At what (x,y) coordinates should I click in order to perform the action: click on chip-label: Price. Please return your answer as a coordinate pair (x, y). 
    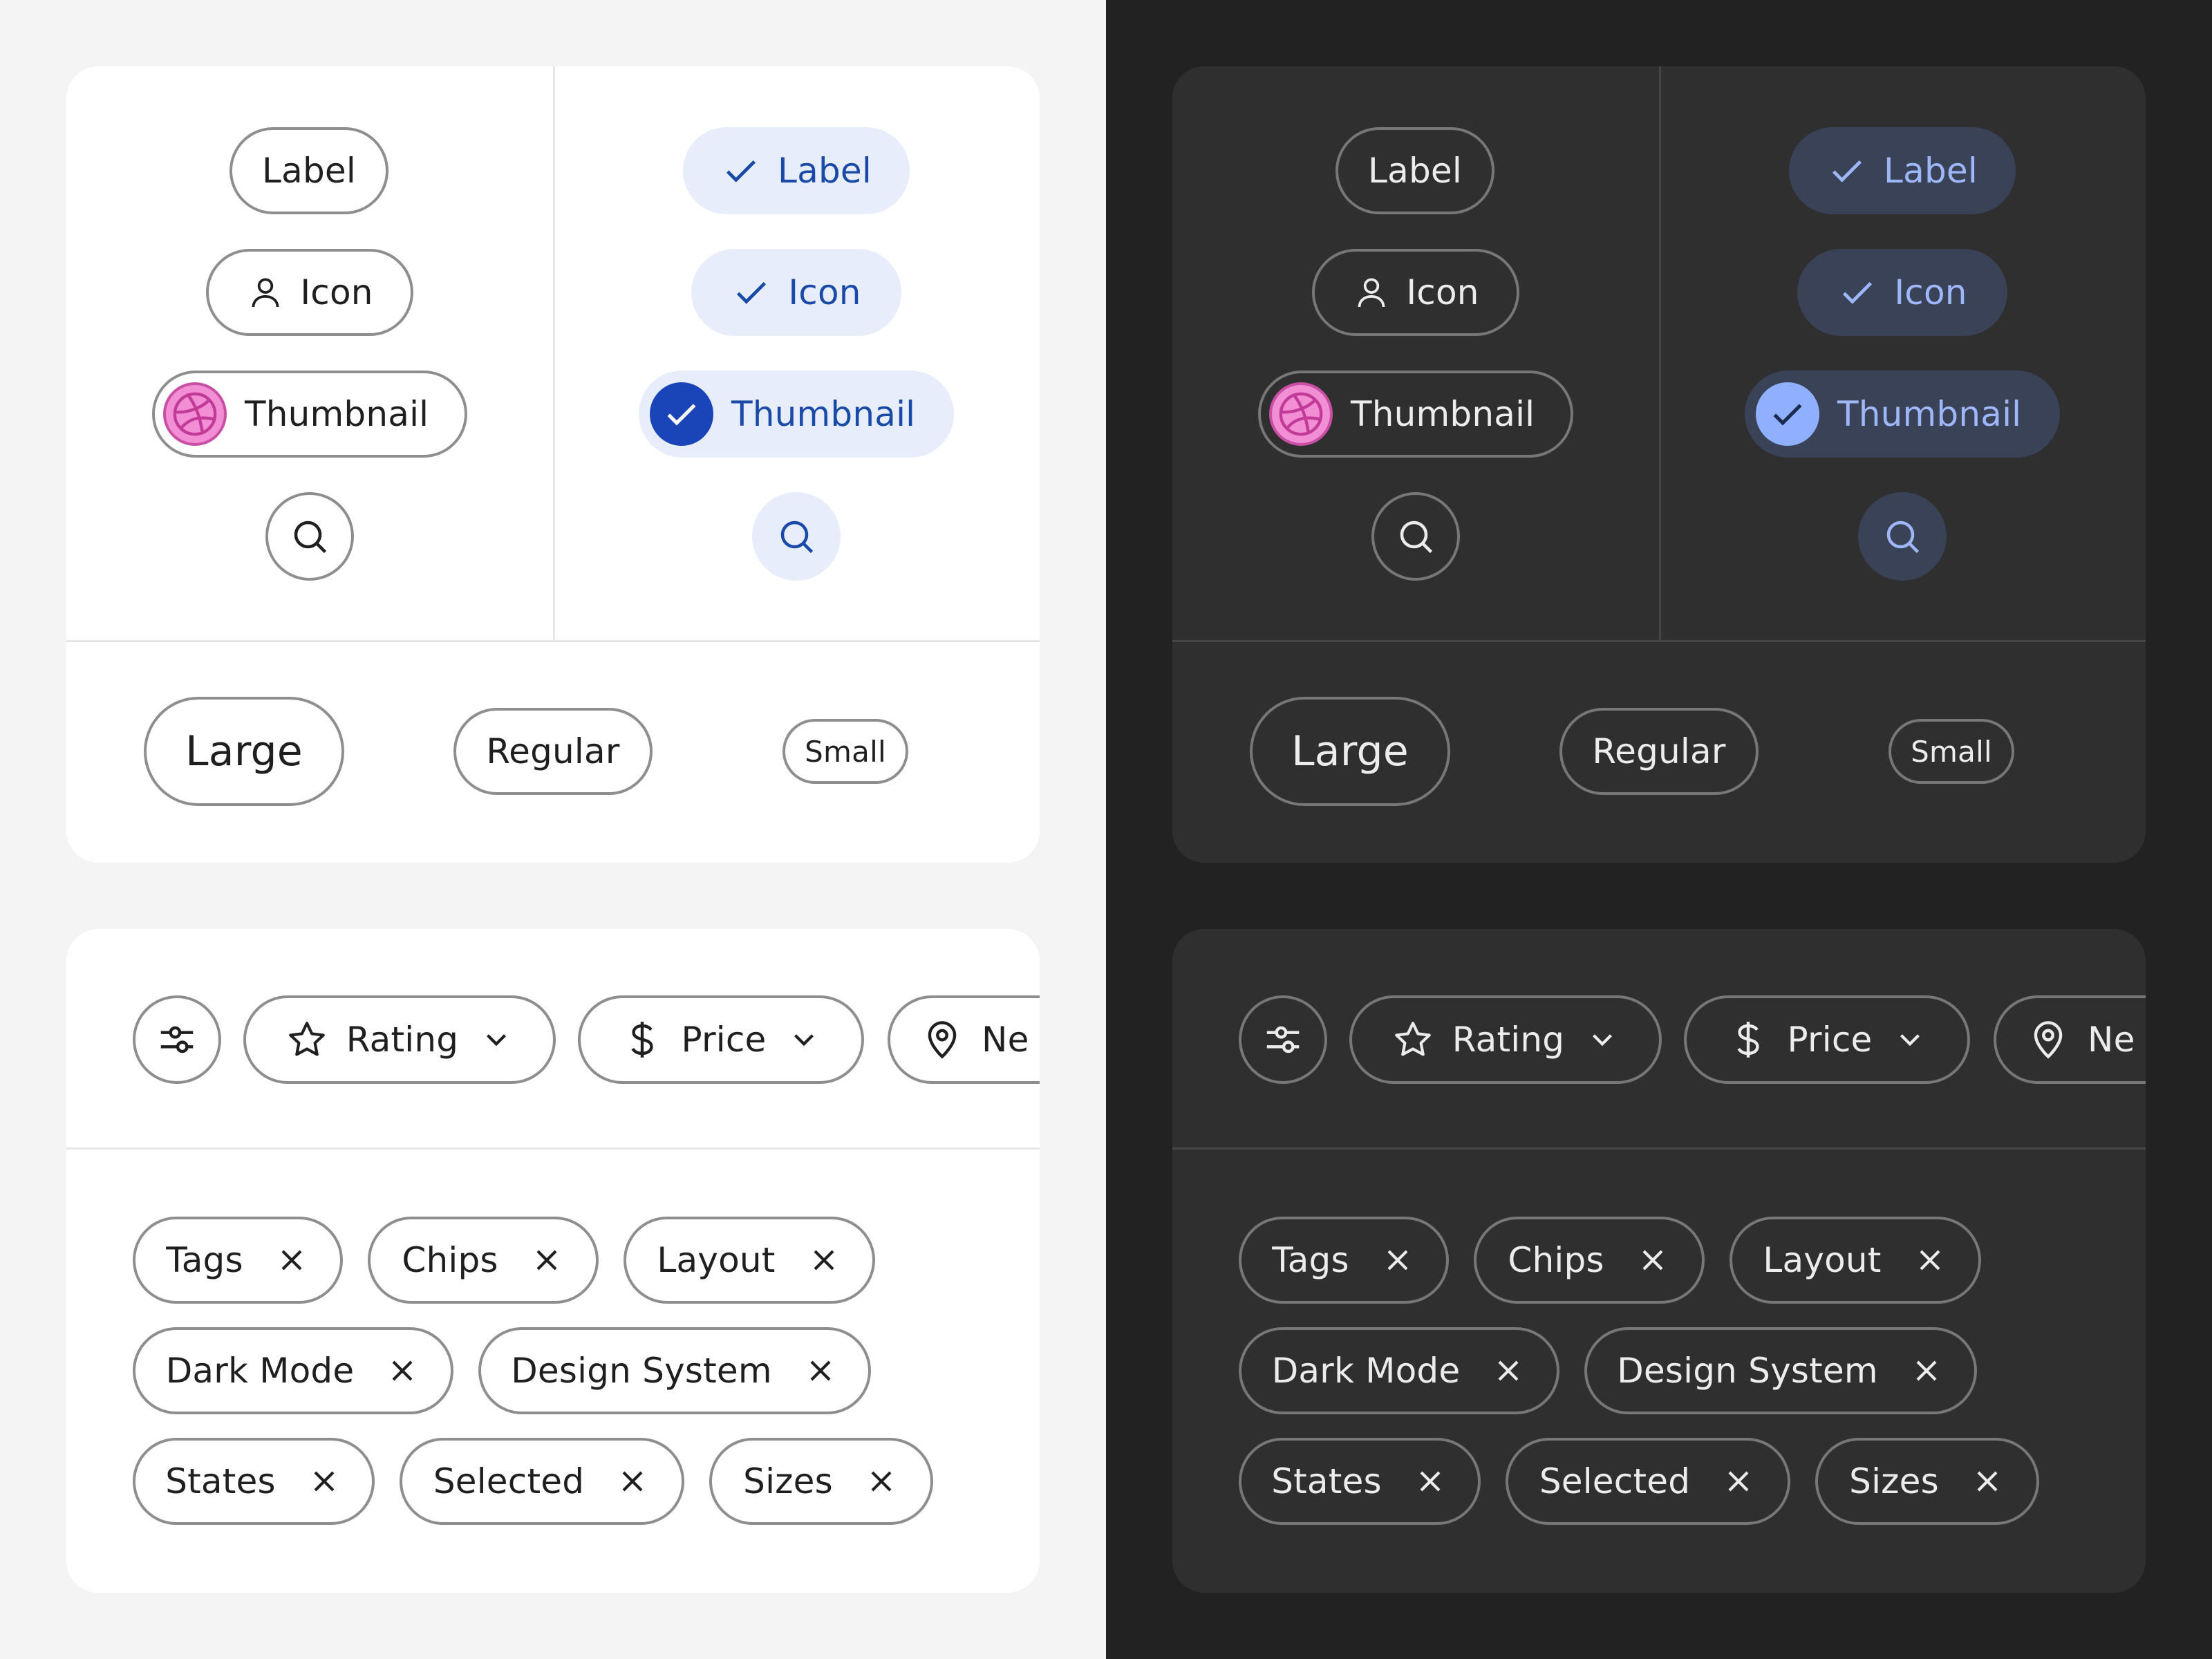
    Looking at the image, I should click on (1830, 1040).